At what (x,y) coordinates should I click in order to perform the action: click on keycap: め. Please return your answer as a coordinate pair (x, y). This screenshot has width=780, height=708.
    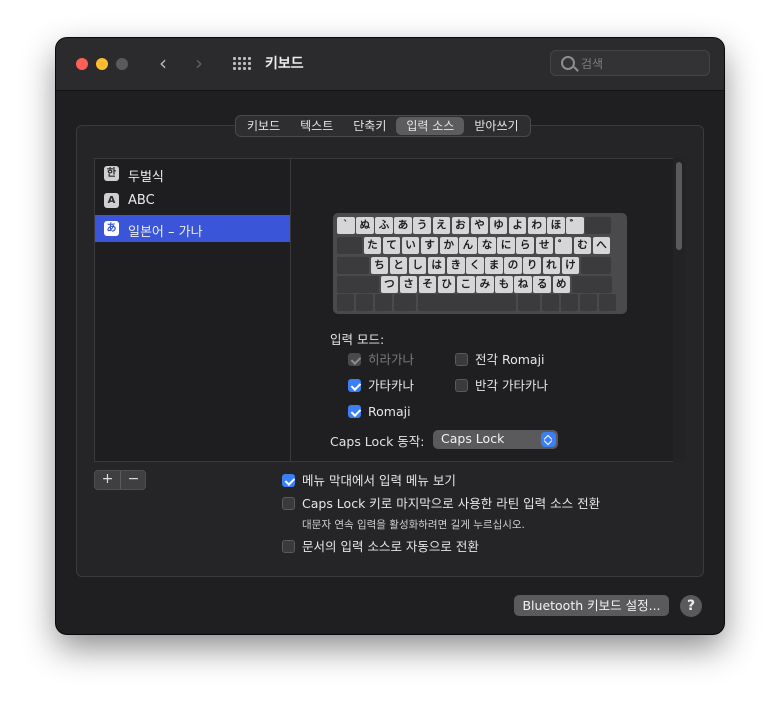
    Looking at the image, I should click on (561, 284).